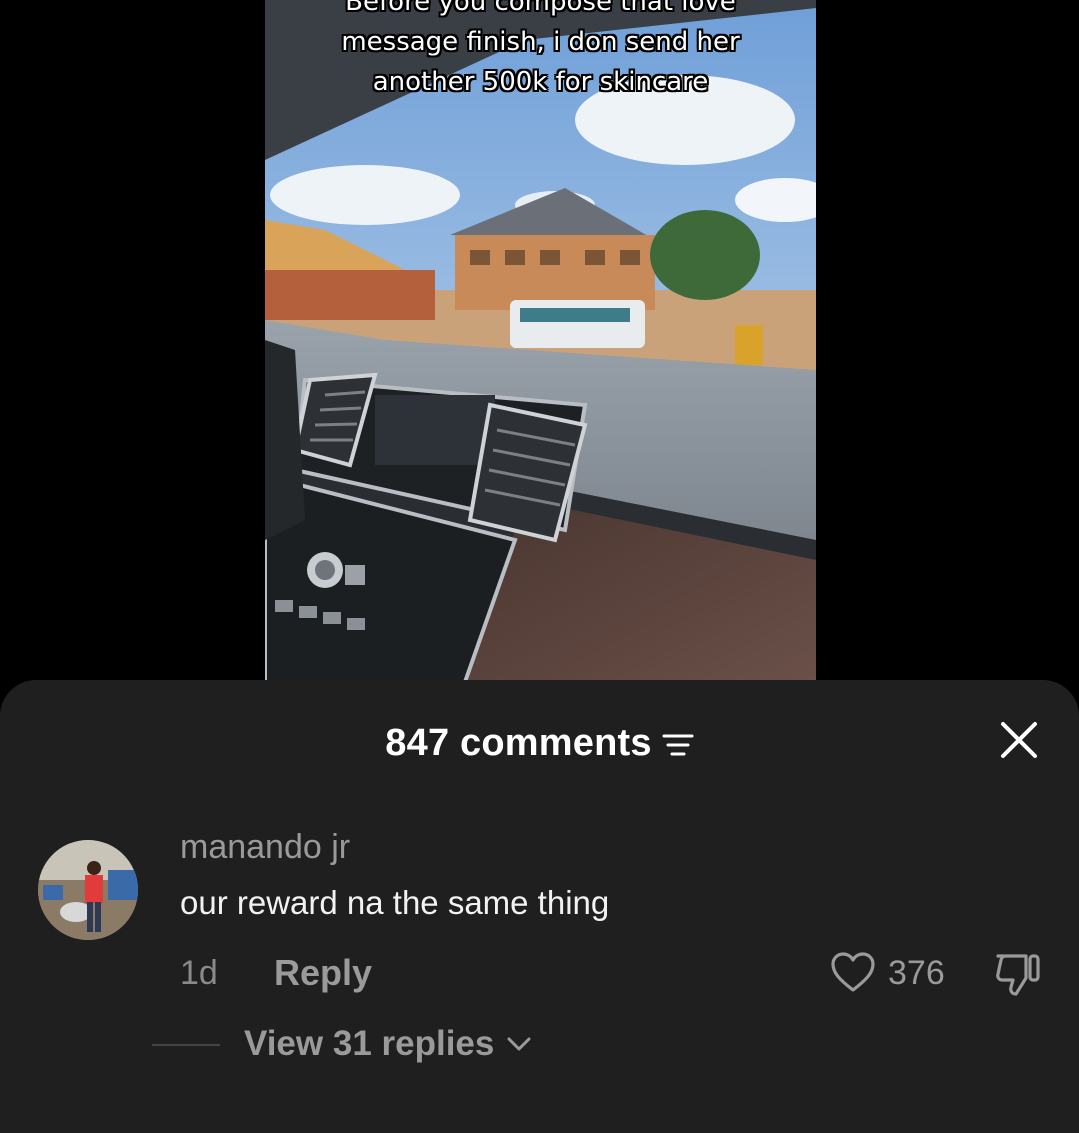  I want to click on heart-outline-icon, so click(853, 972).